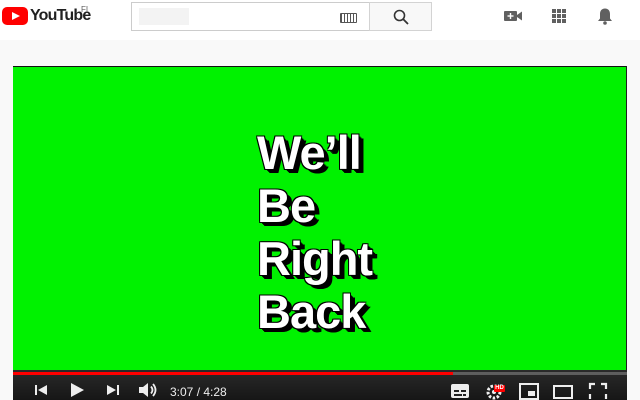 The width and height of the screenshot is (640, 400). What do you see at coordinates (311, 311) in the screenshot?
I see `message-line: Back` at bounding box center [311, 311].